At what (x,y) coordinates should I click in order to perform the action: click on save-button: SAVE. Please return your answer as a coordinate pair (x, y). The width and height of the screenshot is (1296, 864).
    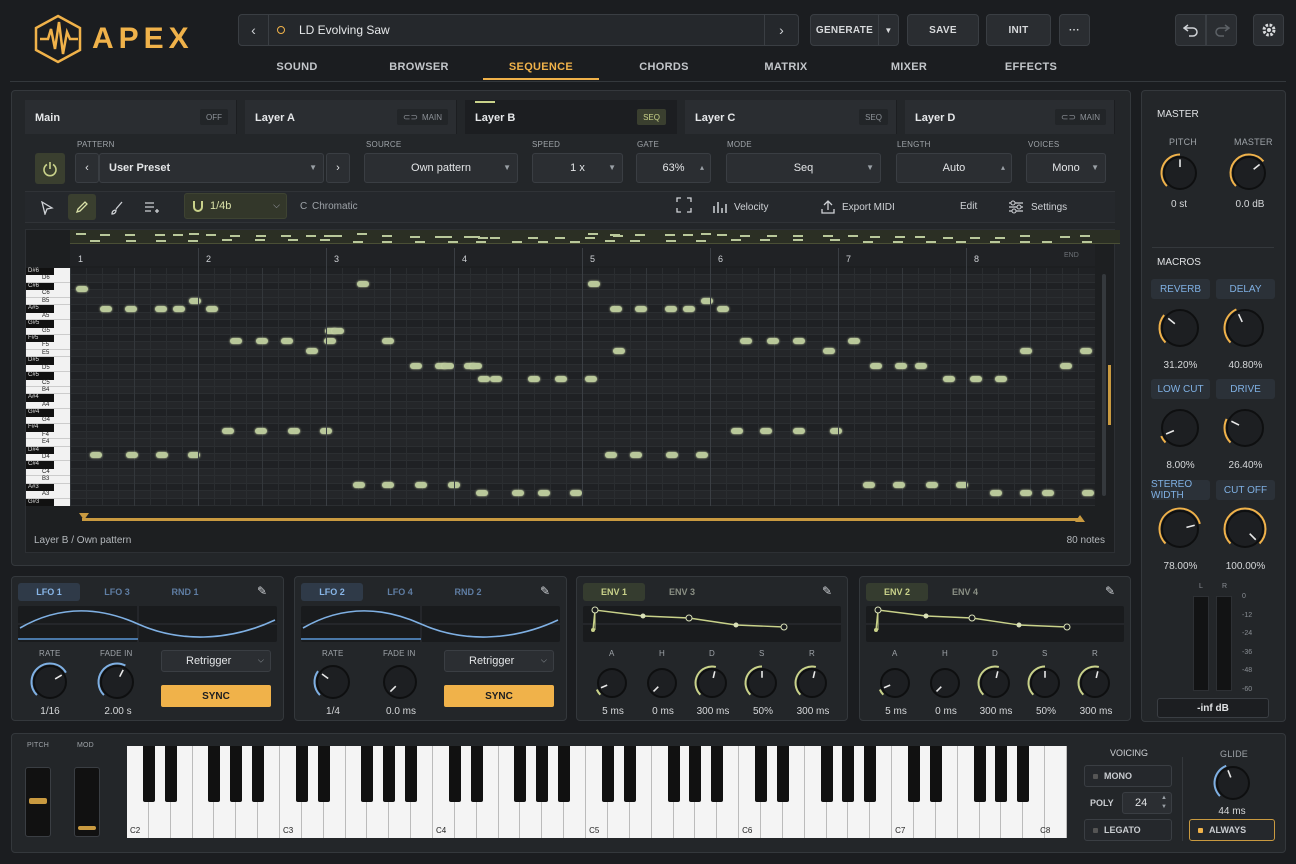
    Looking at the image, I should click on (943, 30).